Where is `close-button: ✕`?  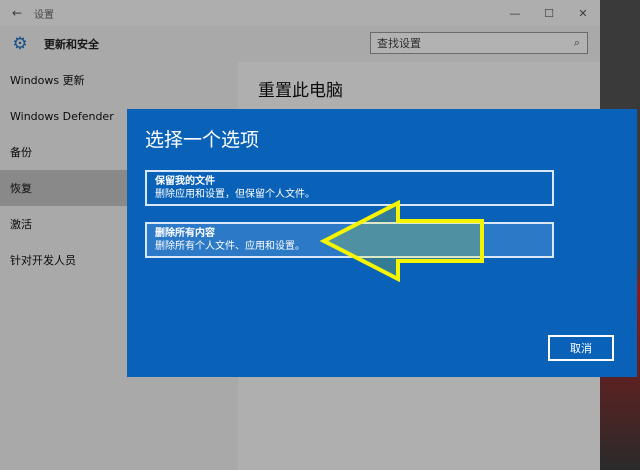
close-button: ✕ is located at coordinates (583, 13).